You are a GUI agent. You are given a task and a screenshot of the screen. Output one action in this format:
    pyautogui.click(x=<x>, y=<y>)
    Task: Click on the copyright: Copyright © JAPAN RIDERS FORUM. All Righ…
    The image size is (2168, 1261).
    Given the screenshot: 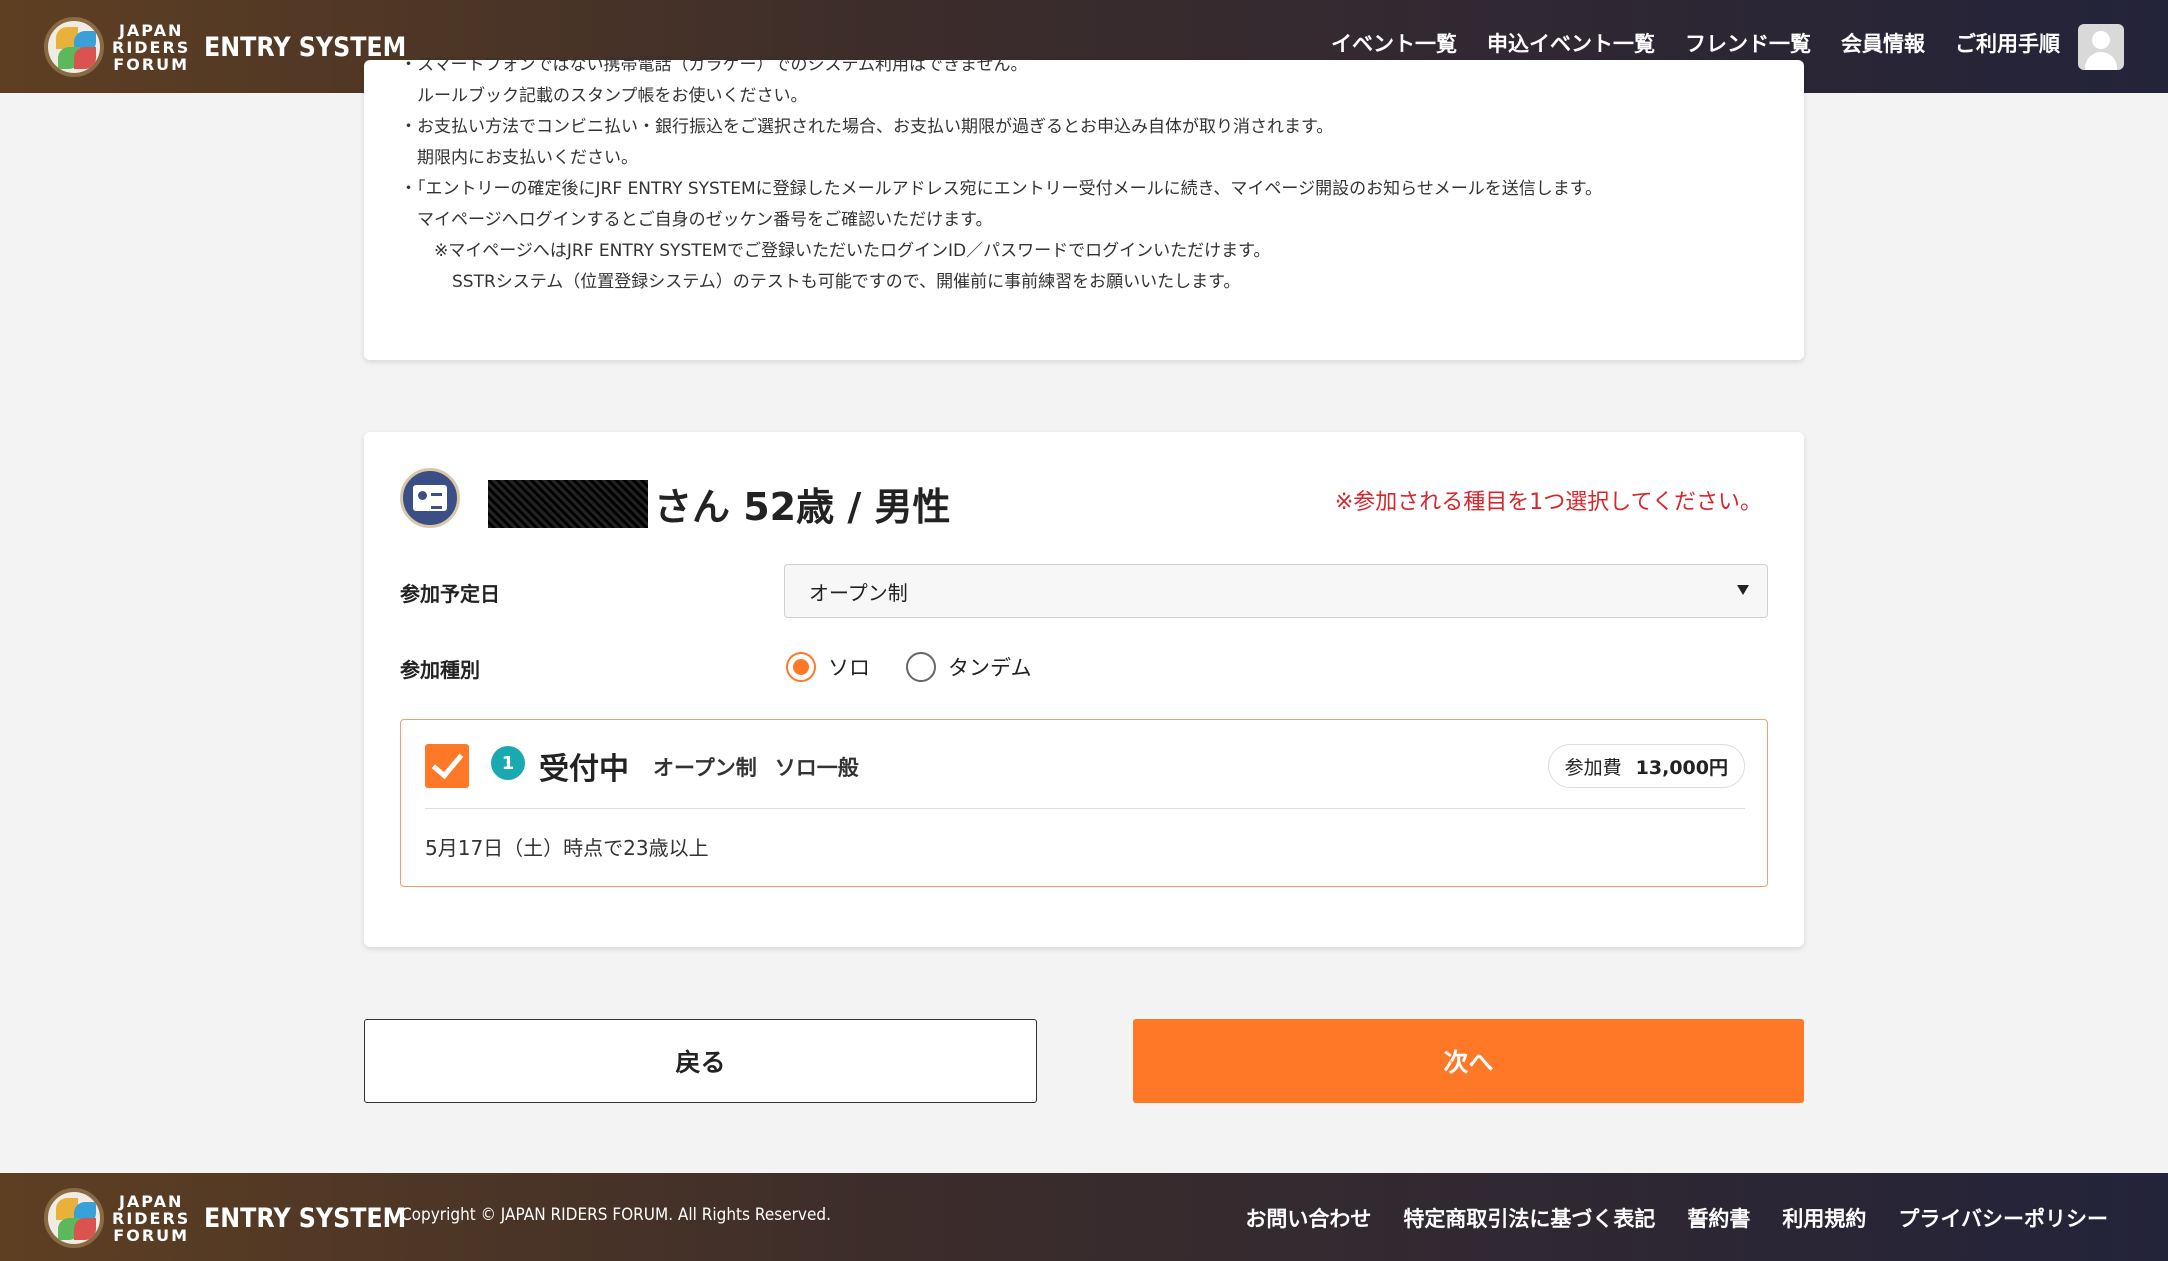 What is the action you would take?
    pyautogui.click(x=616, y=1215)
    